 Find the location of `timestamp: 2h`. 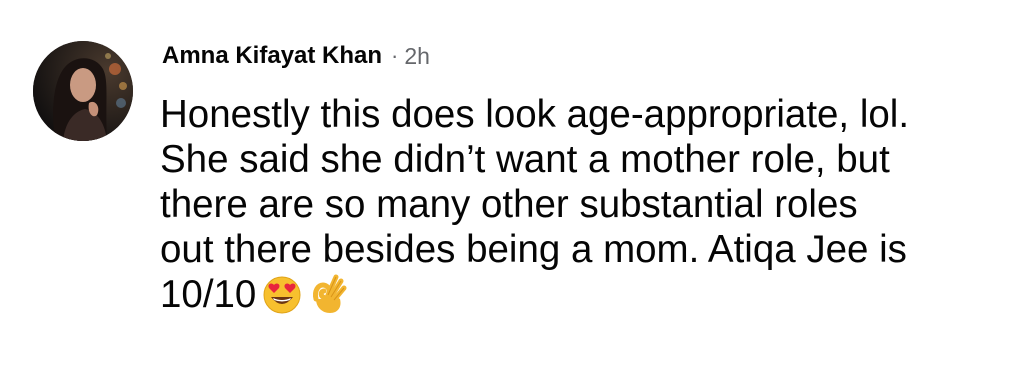

timestamp: 2h is located at coordinates (417, 56).